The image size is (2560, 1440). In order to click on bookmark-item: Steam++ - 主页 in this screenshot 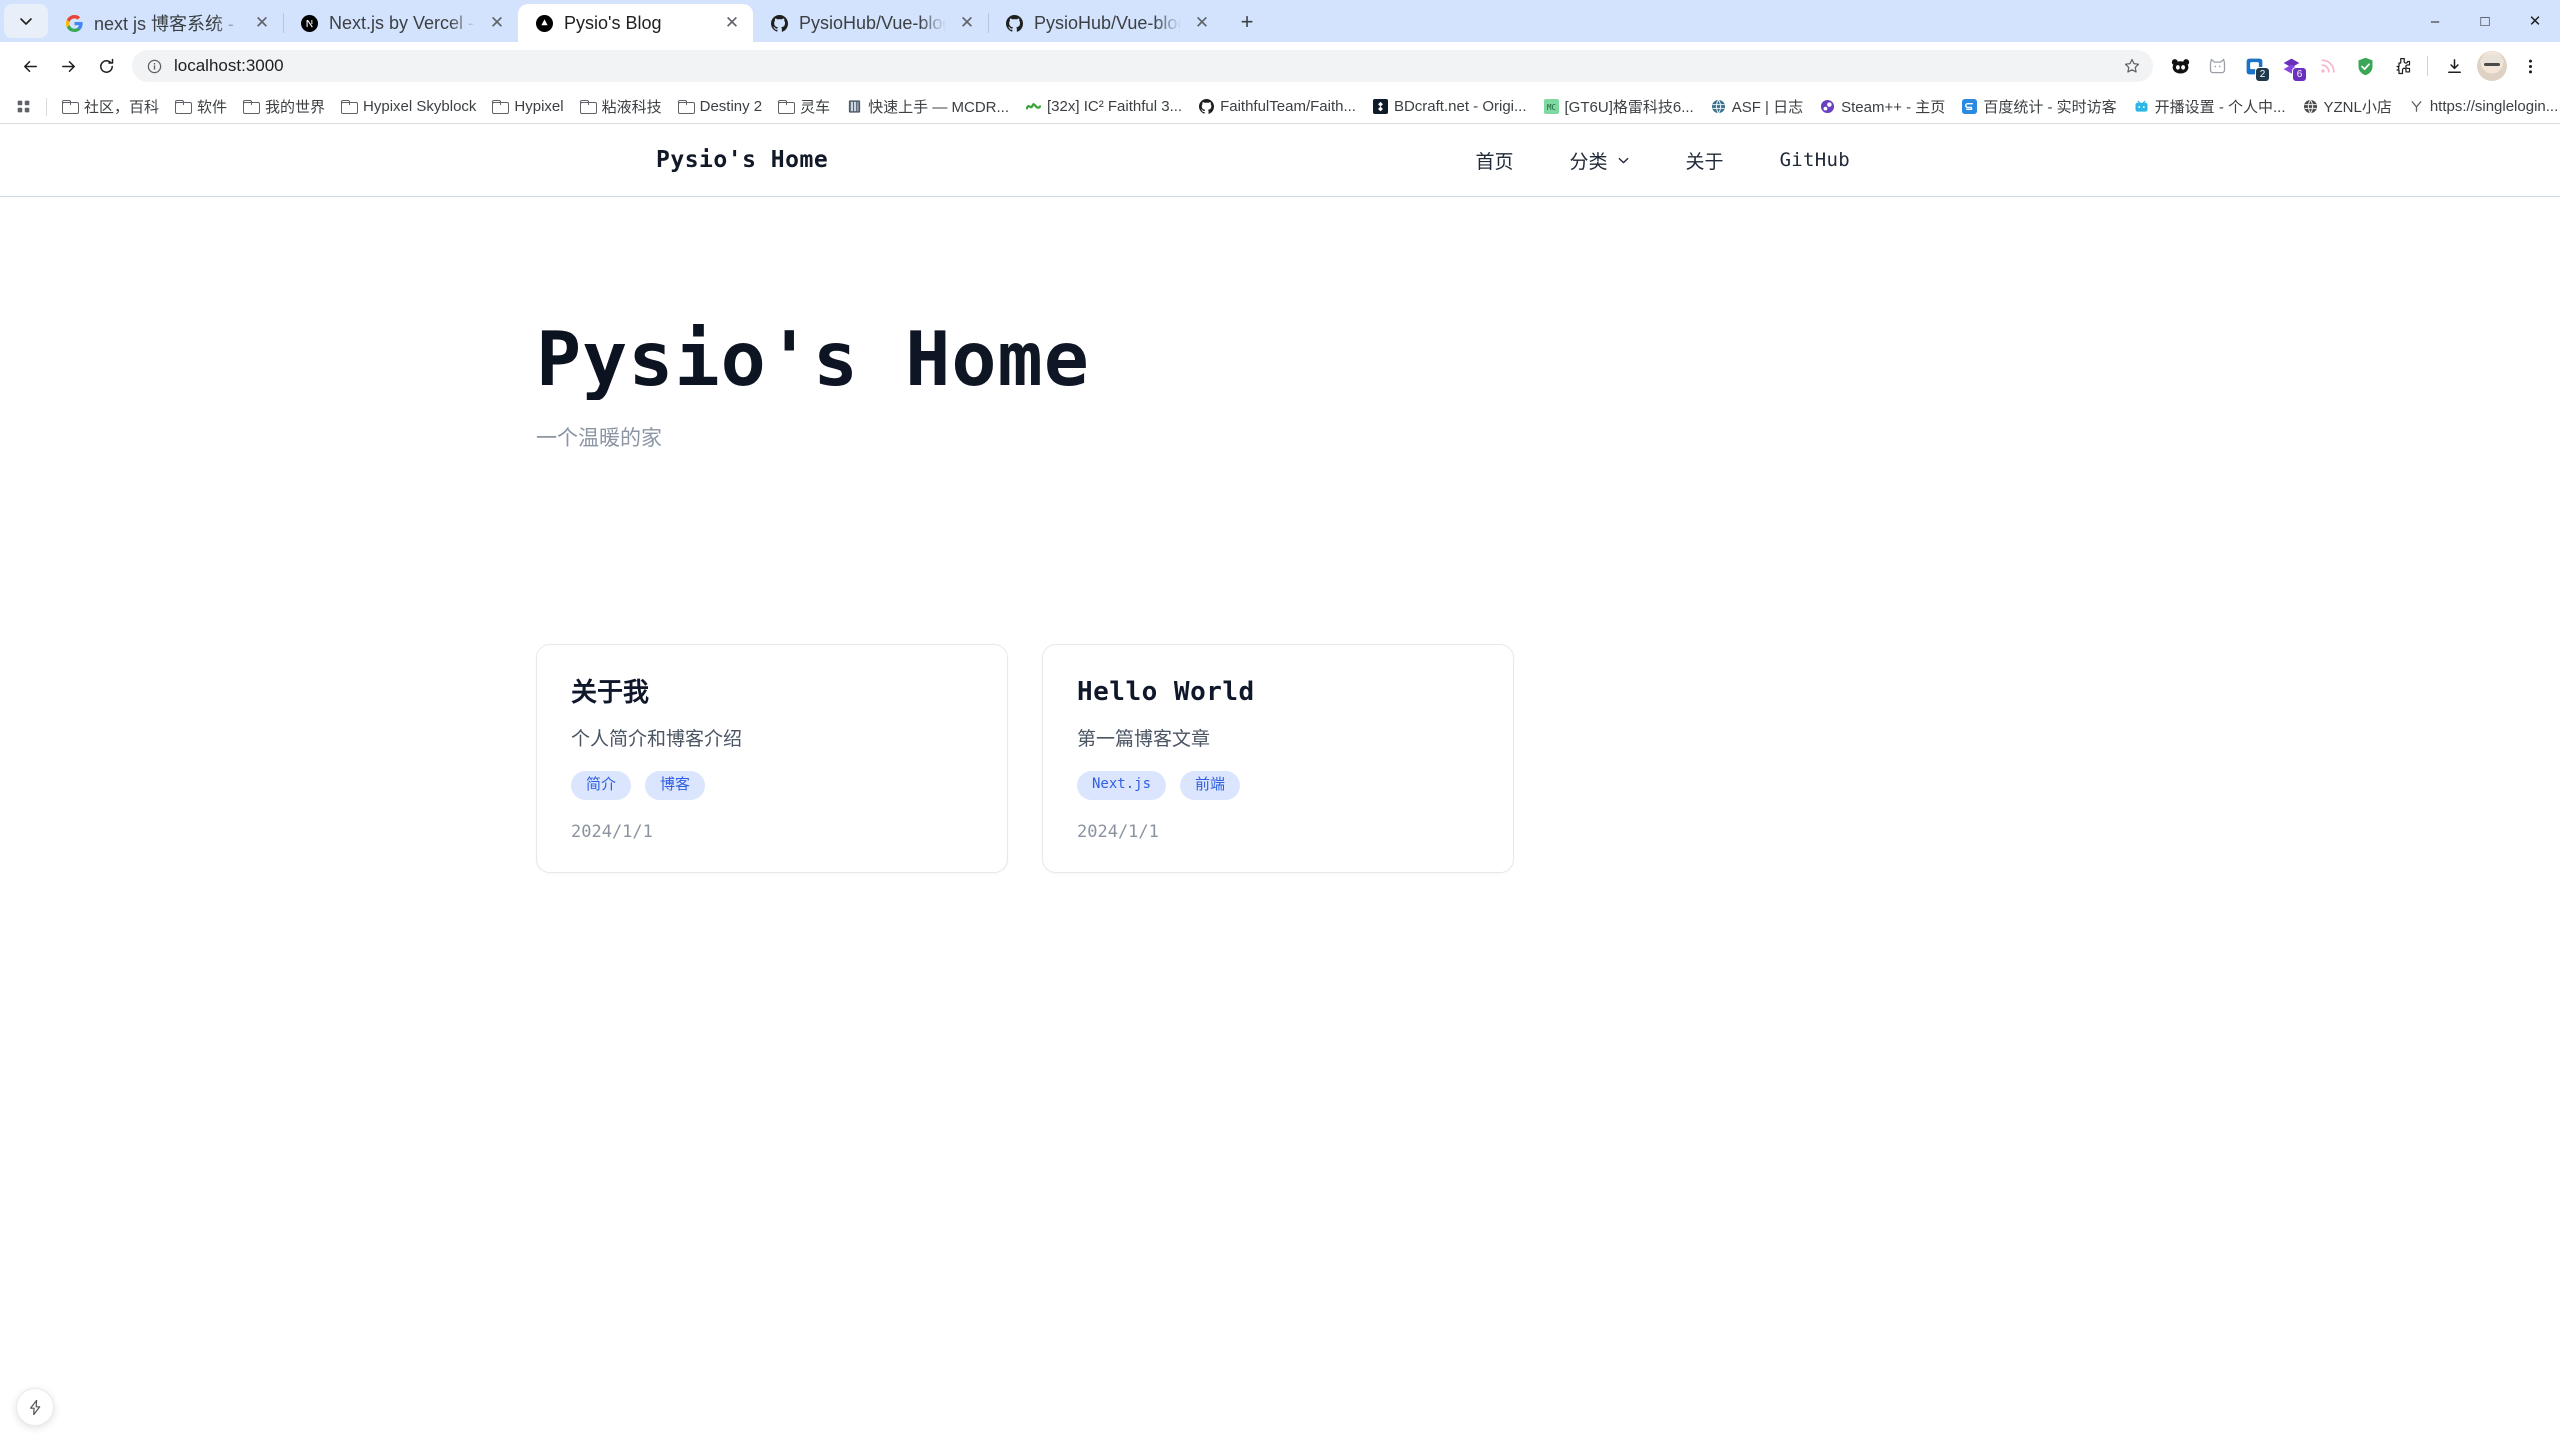, I will do `click(1882, 107)`.